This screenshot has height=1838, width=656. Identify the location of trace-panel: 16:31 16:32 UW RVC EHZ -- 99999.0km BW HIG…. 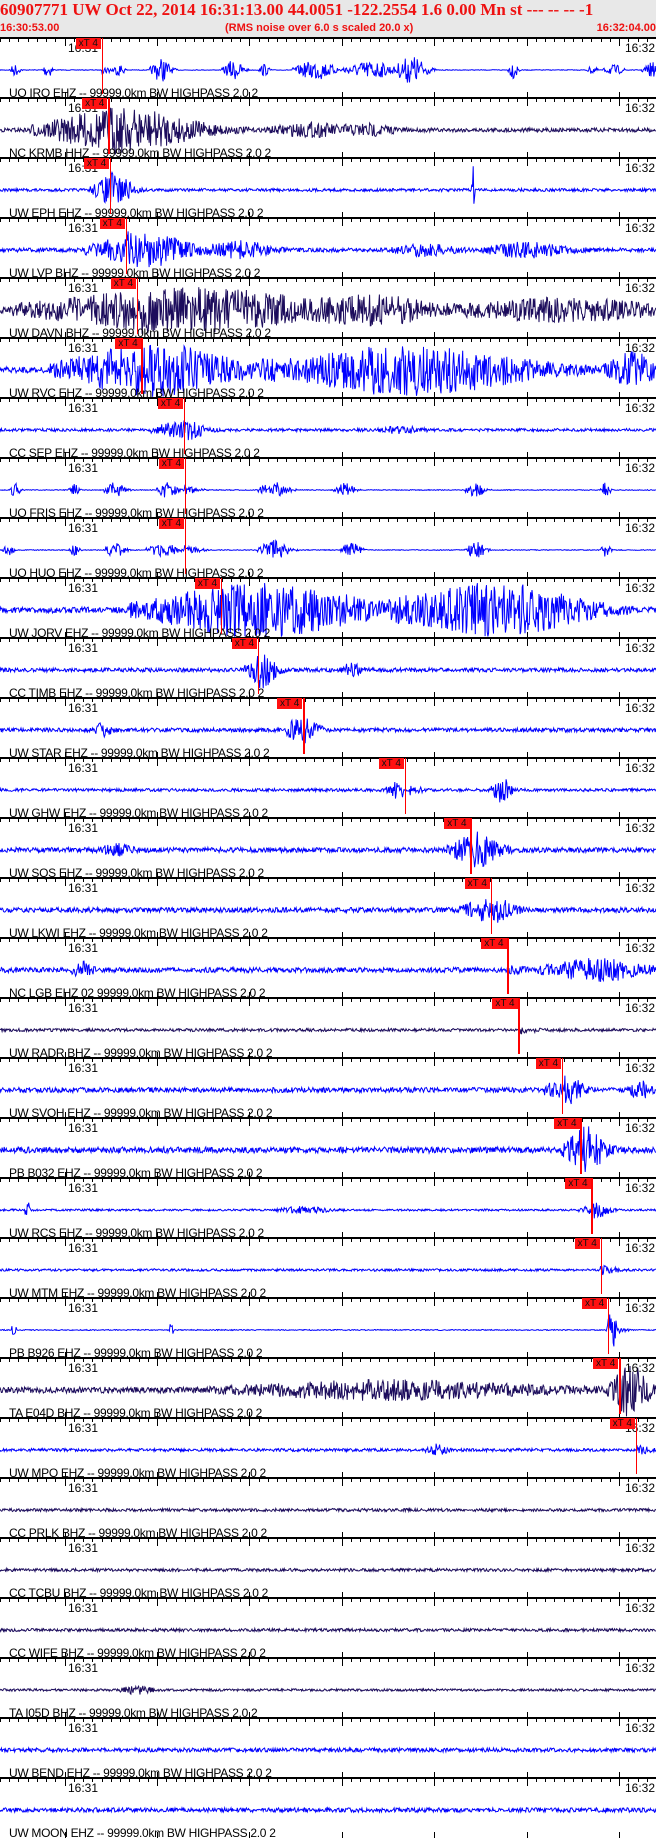
(328, 368).